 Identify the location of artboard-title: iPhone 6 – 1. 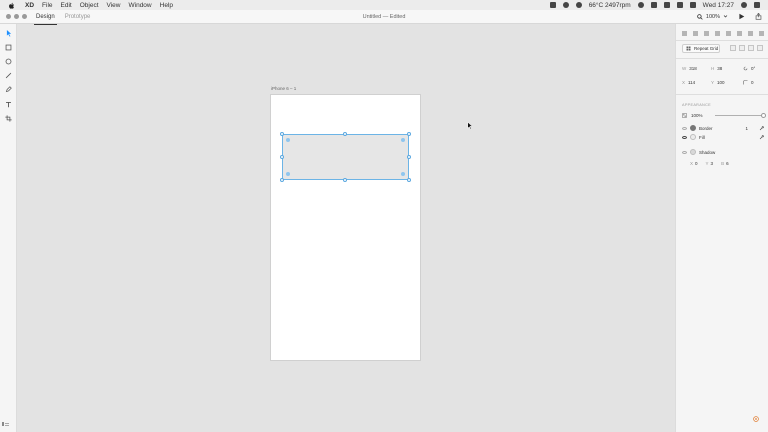
(283, 88).